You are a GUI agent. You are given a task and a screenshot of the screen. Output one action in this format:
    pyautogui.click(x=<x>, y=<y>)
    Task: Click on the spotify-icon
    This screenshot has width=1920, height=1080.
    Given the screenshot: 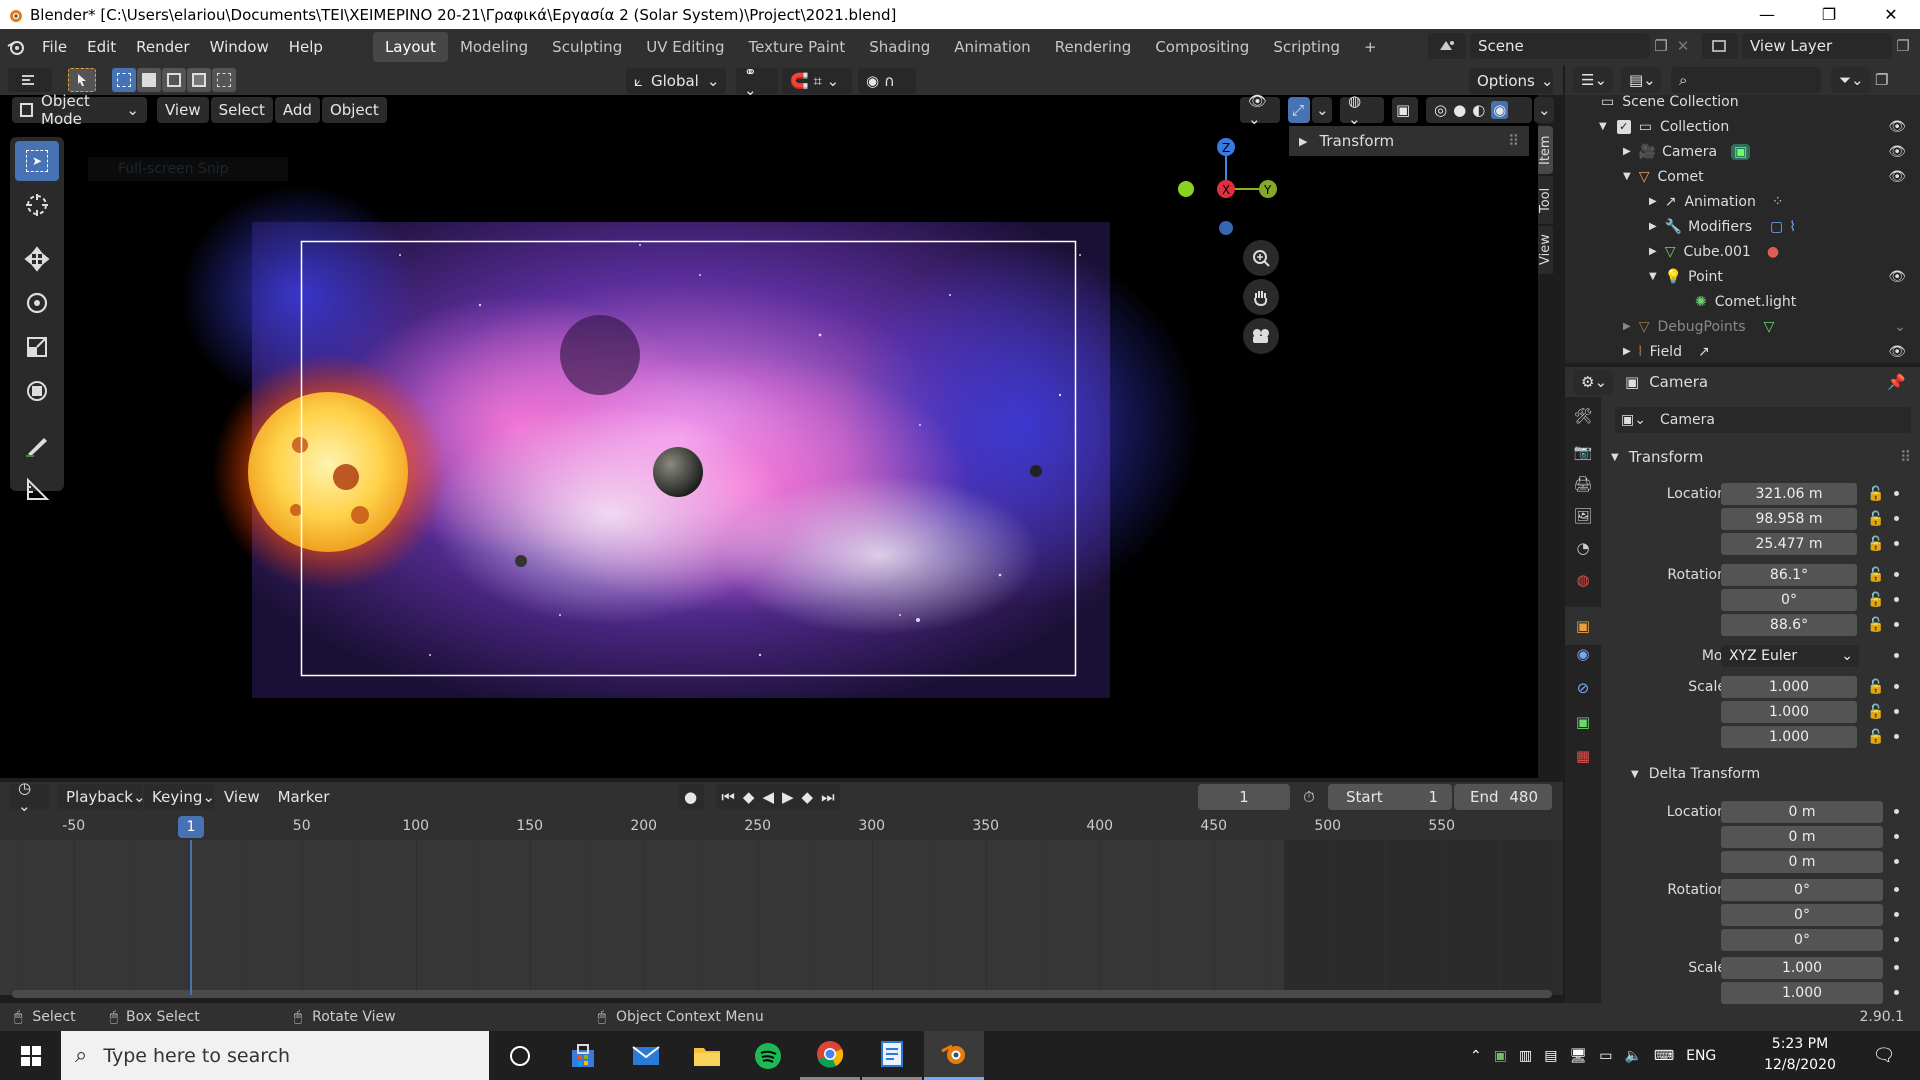 What is the action you would take?
    pyautogui.click(x=768, y=1055)
    